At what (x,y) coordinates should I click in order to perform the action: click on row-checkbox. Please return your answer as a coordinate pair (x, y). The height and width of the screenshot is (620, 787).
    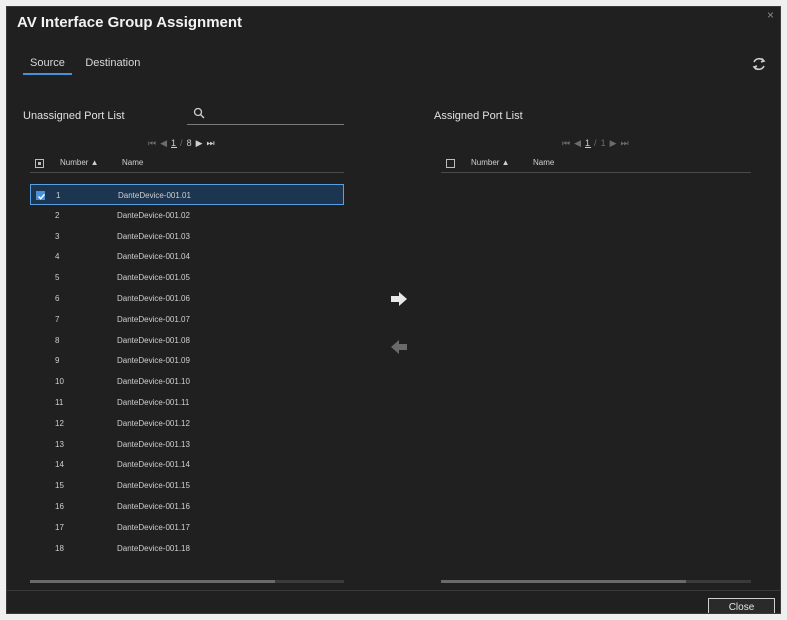
    Looking at the image, I should click on (41, 195).